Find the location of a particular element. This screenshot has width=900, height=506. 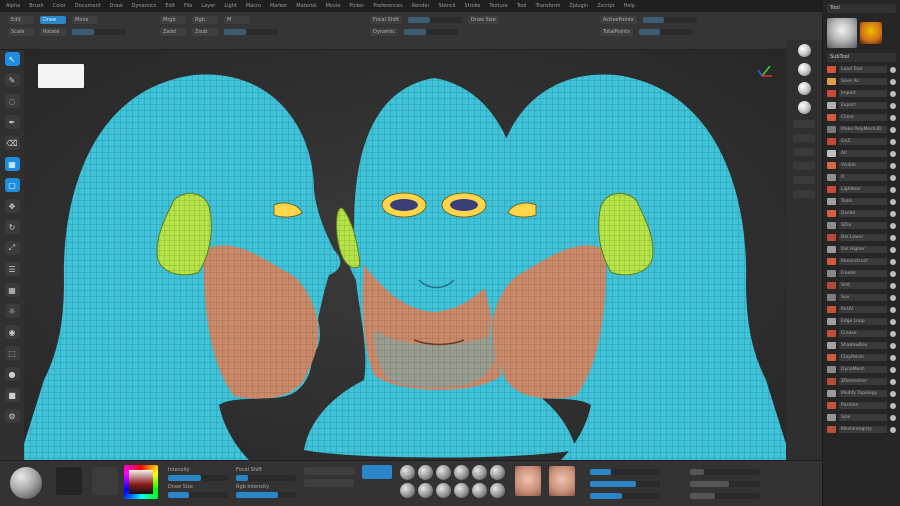

rgb-button: Rgb is located at coordinates (205, 20).